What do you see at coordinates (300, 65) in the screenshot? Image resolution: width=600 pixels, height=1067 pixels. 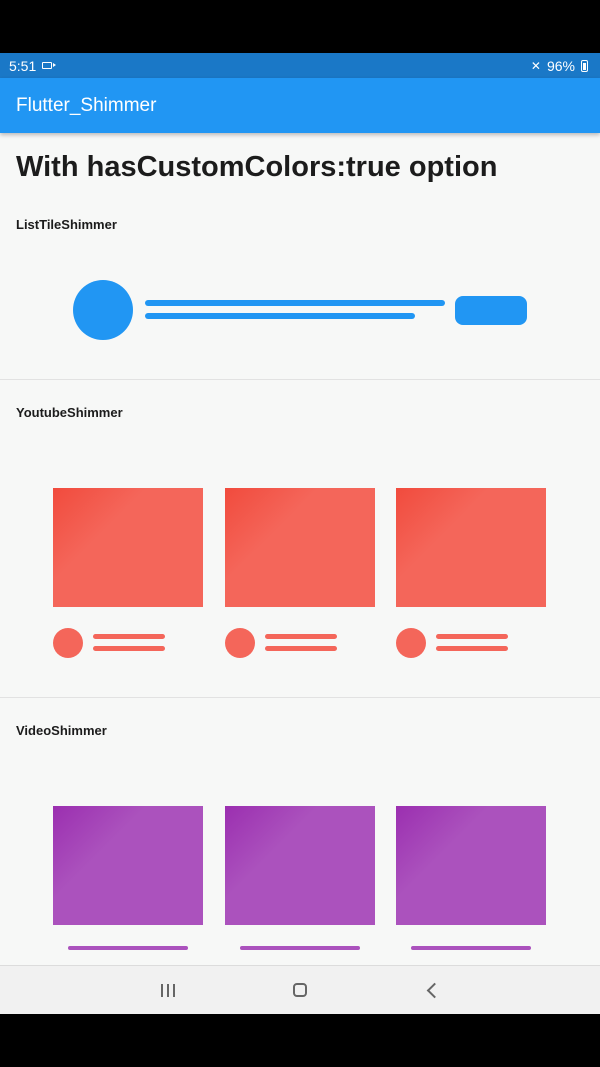 I see `status-bar: 5:51 ✕ 96%` at bounding box center [300, 65].